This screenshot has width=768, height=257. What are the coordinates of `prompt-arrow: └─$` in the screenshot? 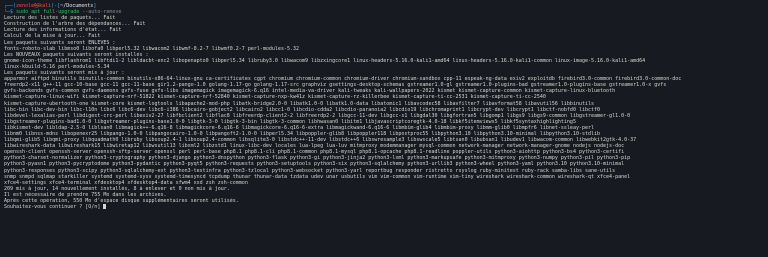 It's located at (10, 12).